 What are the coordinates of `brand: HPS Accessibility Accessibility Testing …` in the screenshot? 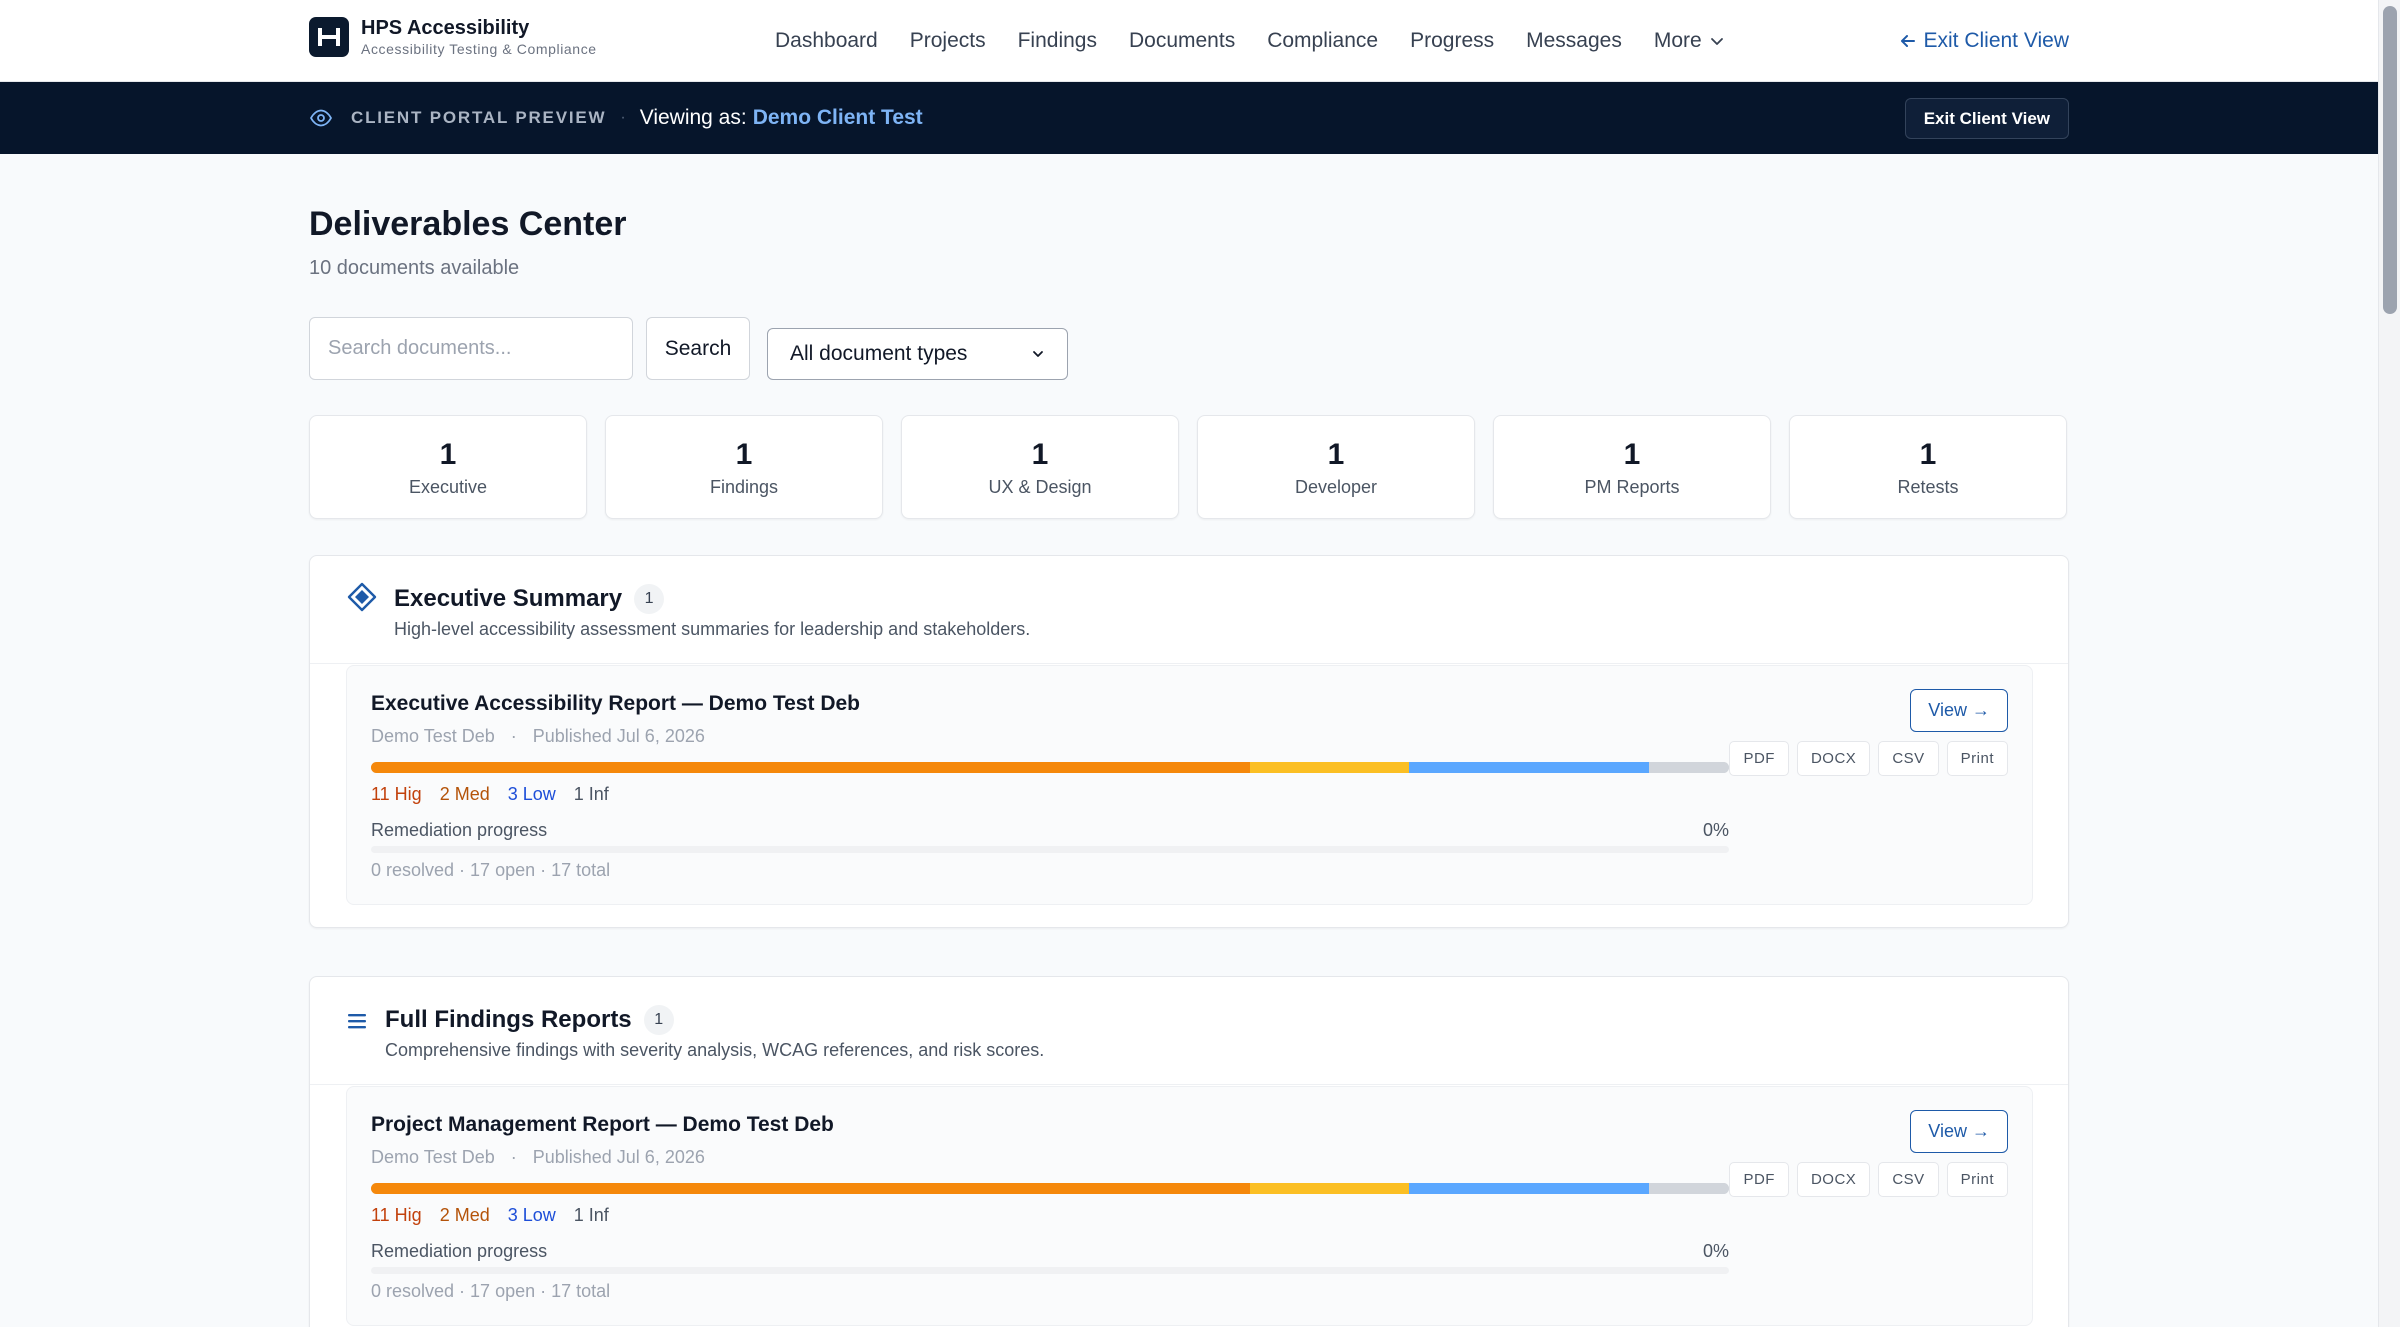 It's located at (453, 37).